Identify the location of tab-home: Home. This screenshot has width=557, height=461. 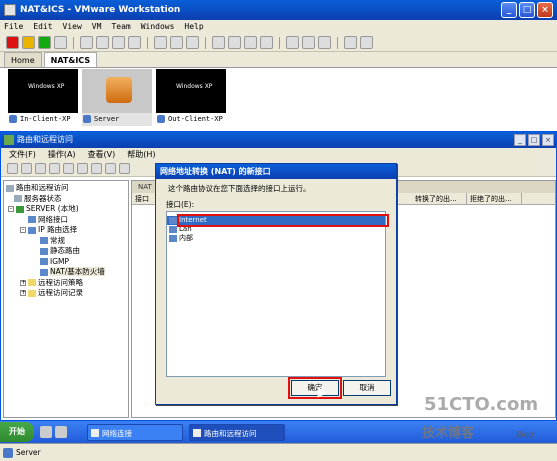
(23, 59).